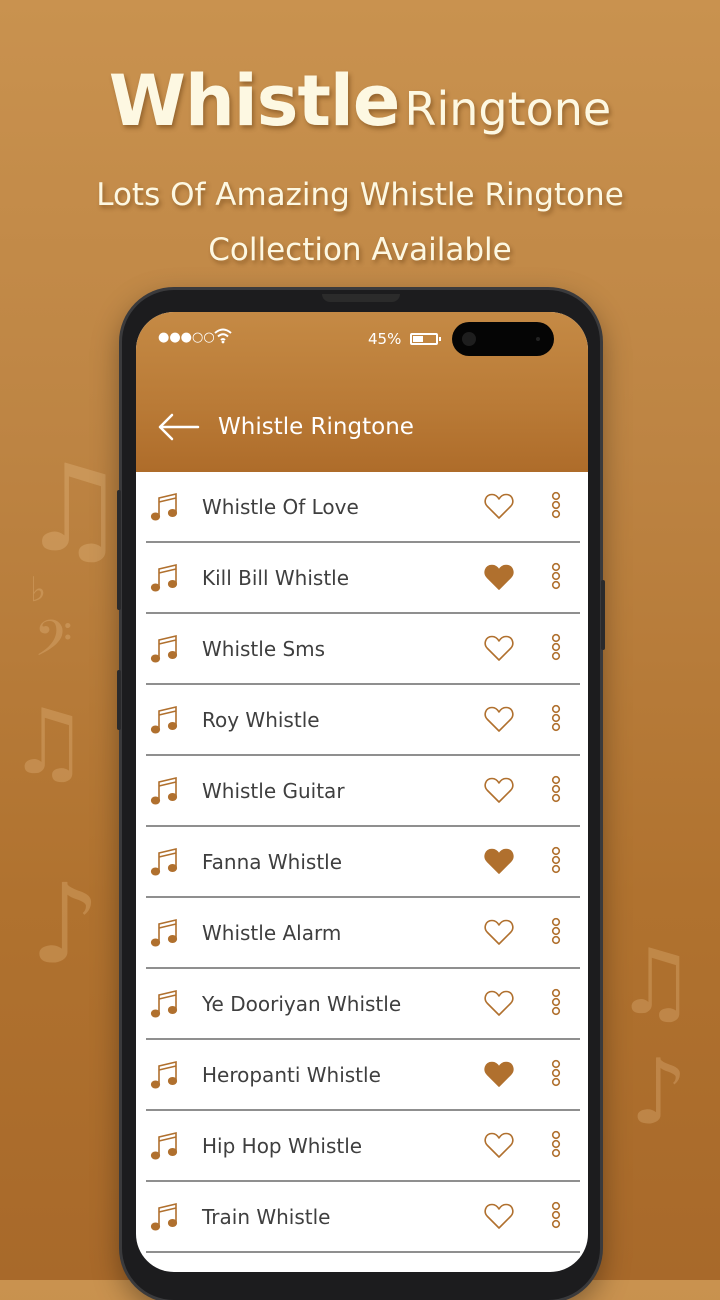 The width and height of the screenshot is (720, 1300). Describe the element at coordinates (362, 392) in the screenshot. I see `app-bar: ●●●○○ 45% Whistle Ringtone` at that location.